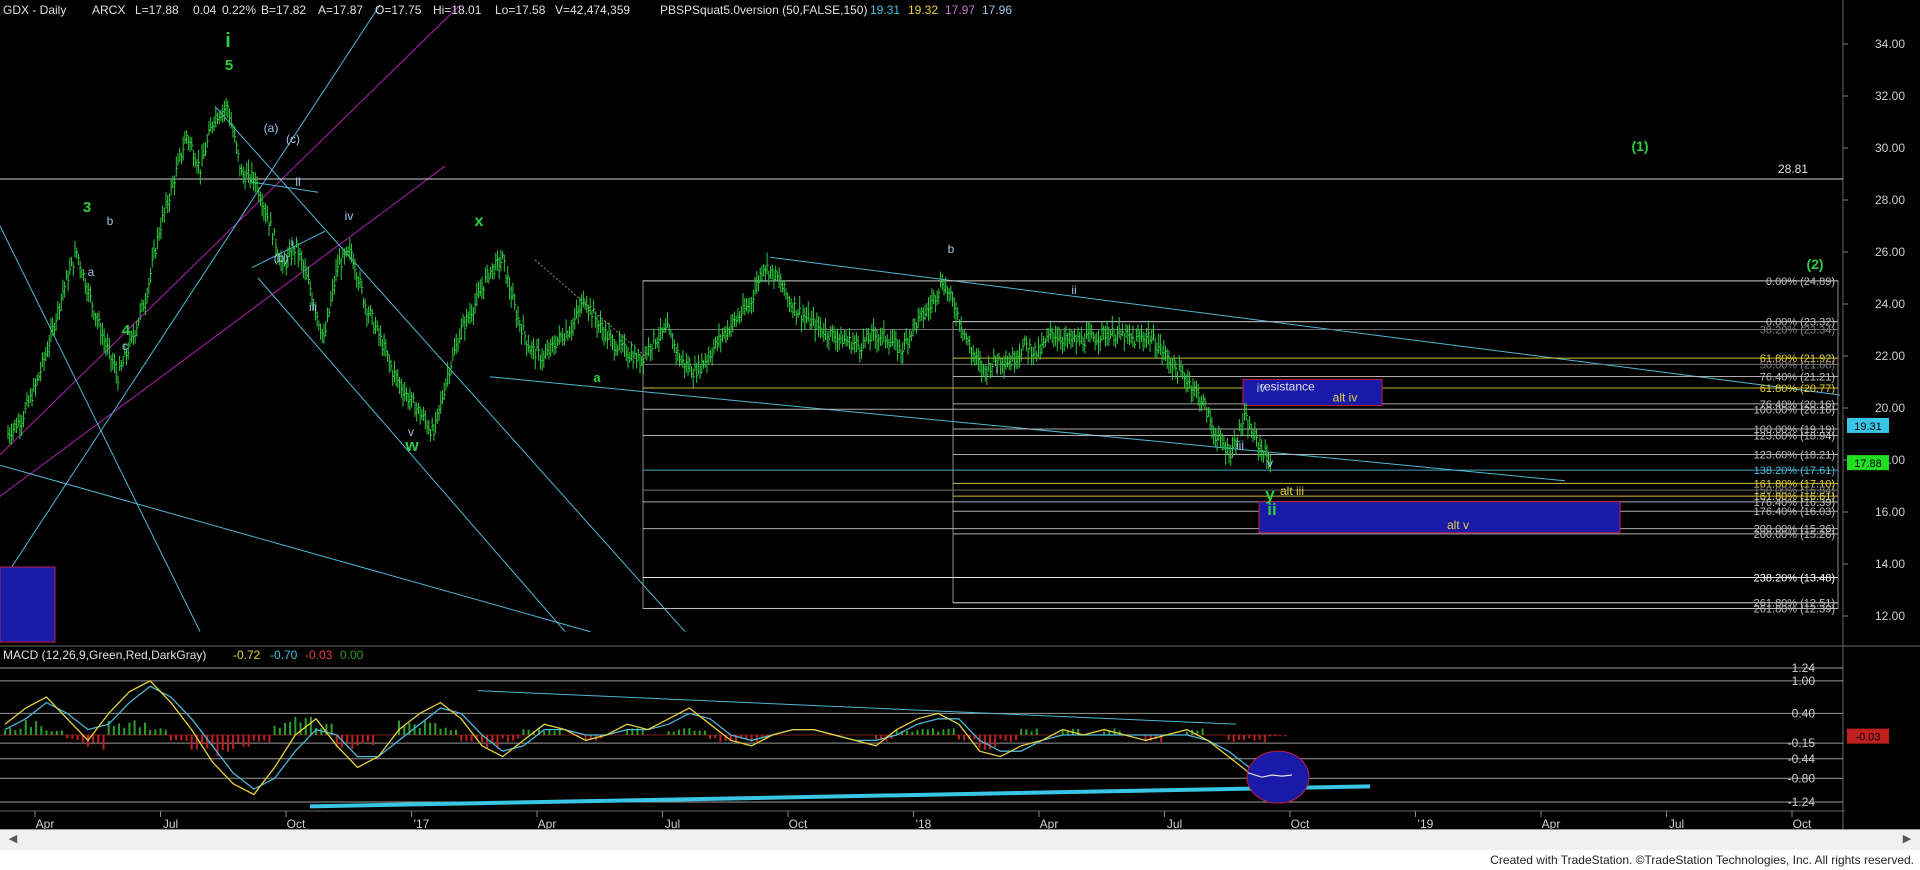  I want to click on wave-label-blue: a, so click(91, 272).